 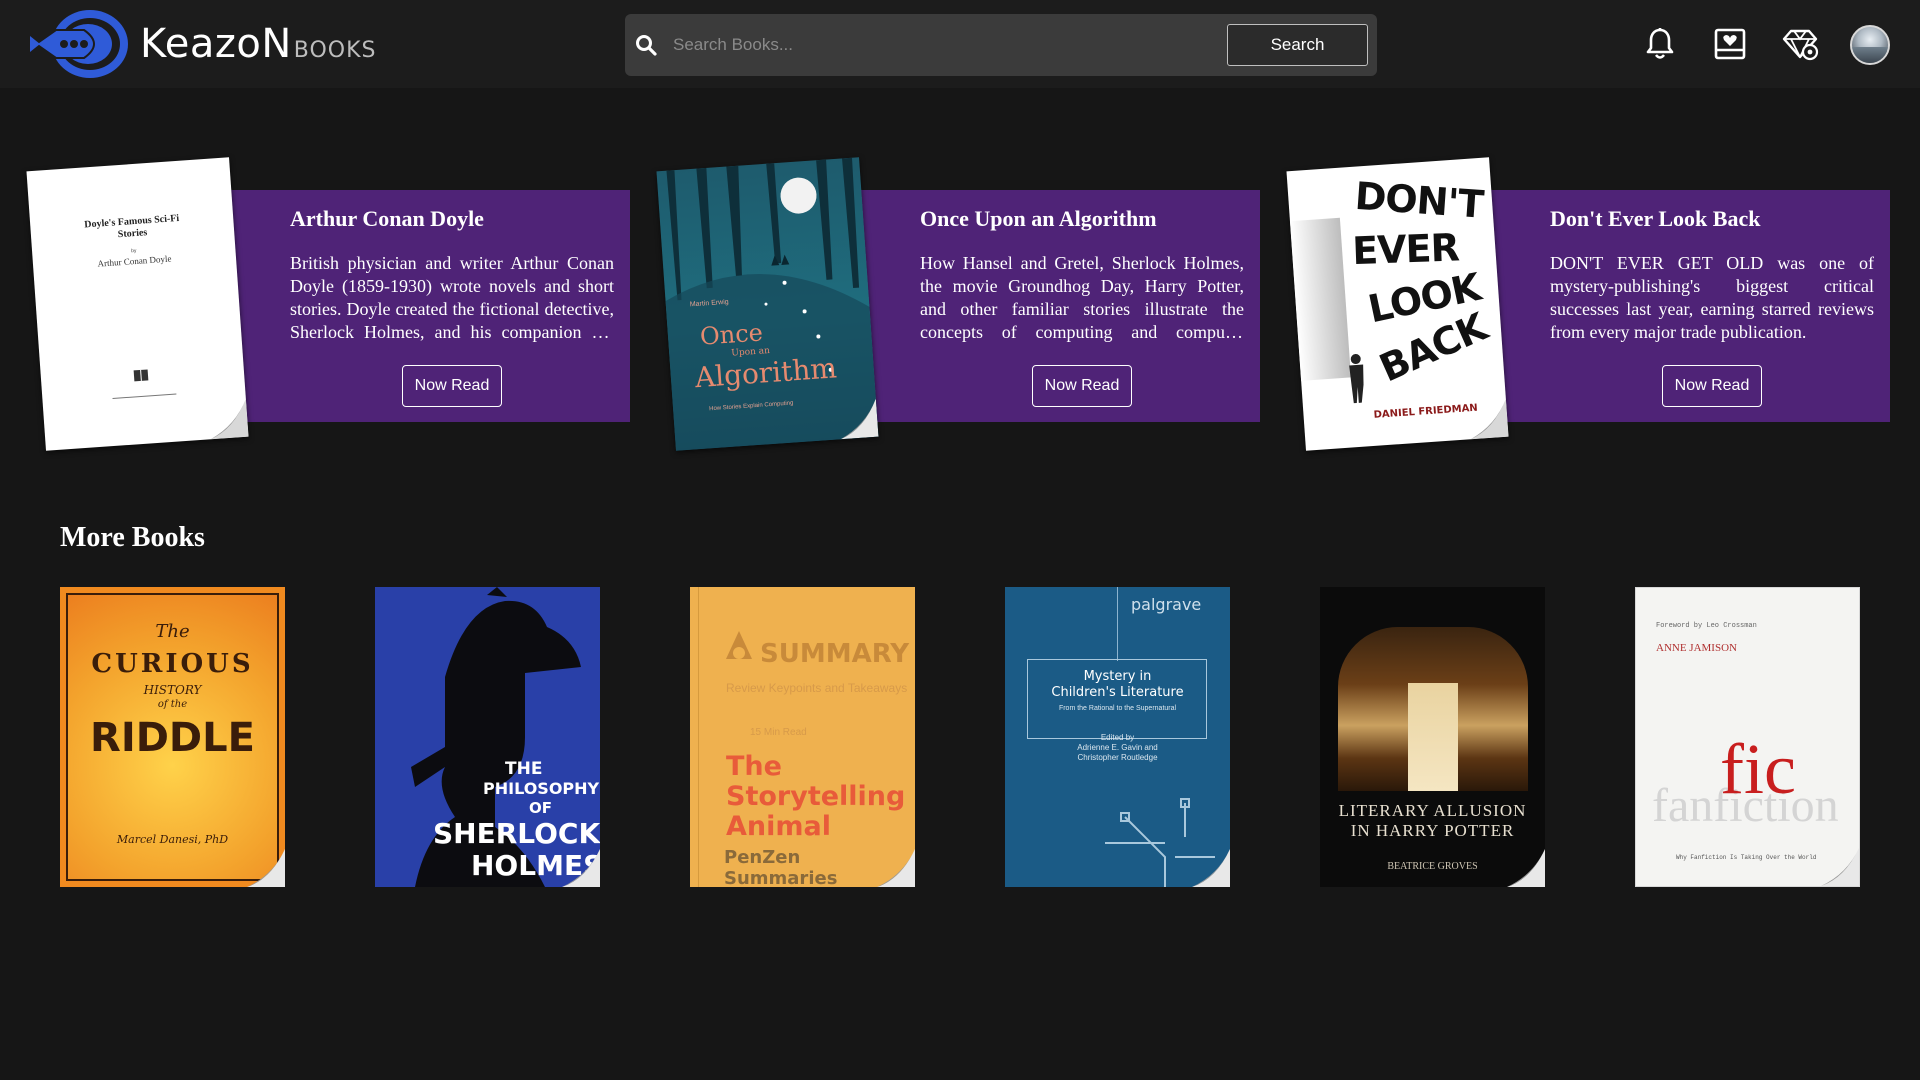 What do you see at coordinates (1696, 648) in the screenshot?
I see `cover-author: ANNE JAMISON` at bounding box center [1696, 648].